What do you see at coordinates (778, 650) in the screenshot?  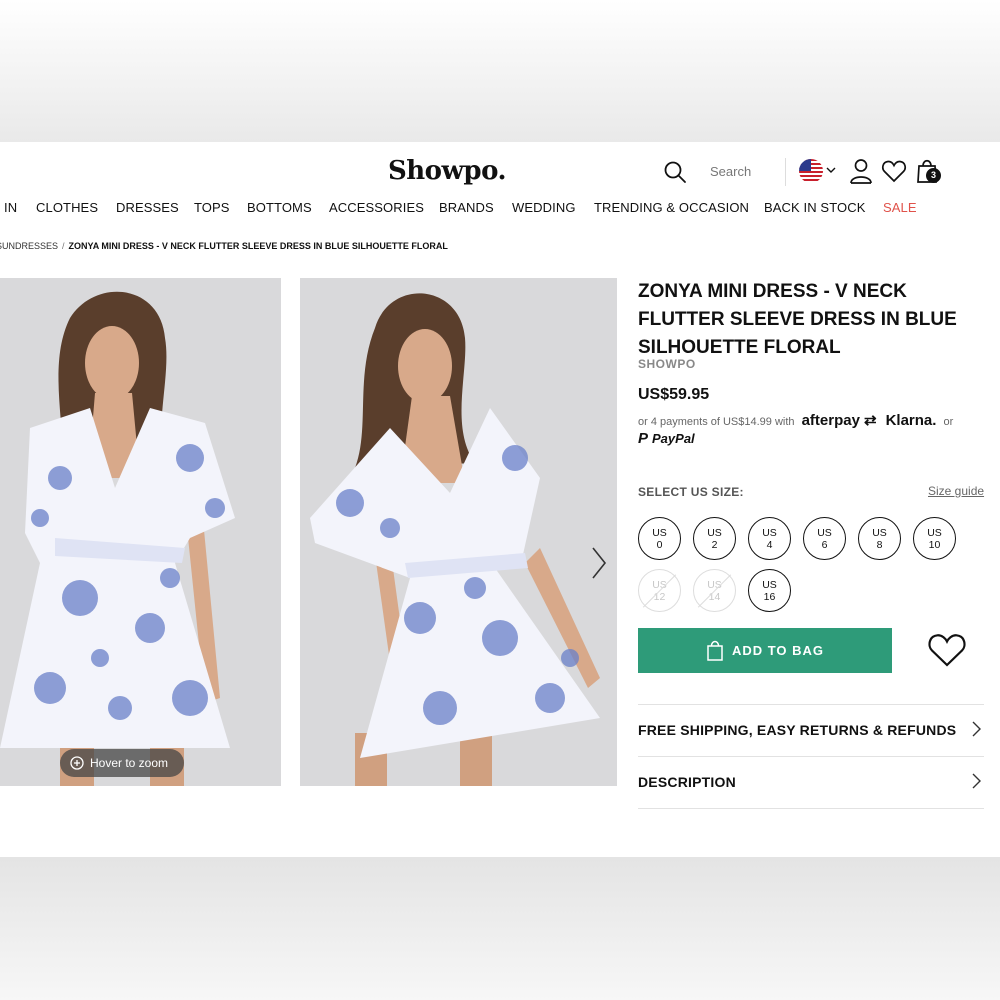 I see `add-to-bag-label: ADD TO BAG` at bounding box center [778, 650].